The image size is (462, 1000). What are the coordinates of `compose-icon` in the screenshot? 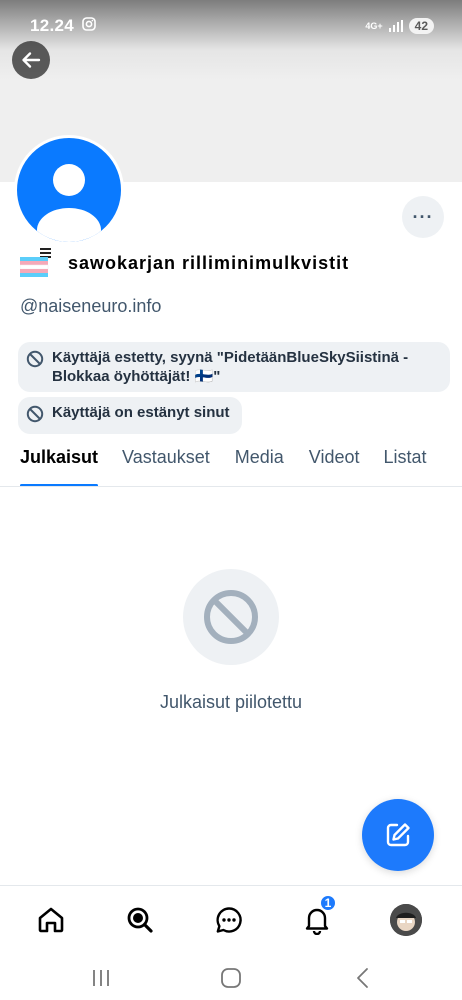 It's located at (398, 835).